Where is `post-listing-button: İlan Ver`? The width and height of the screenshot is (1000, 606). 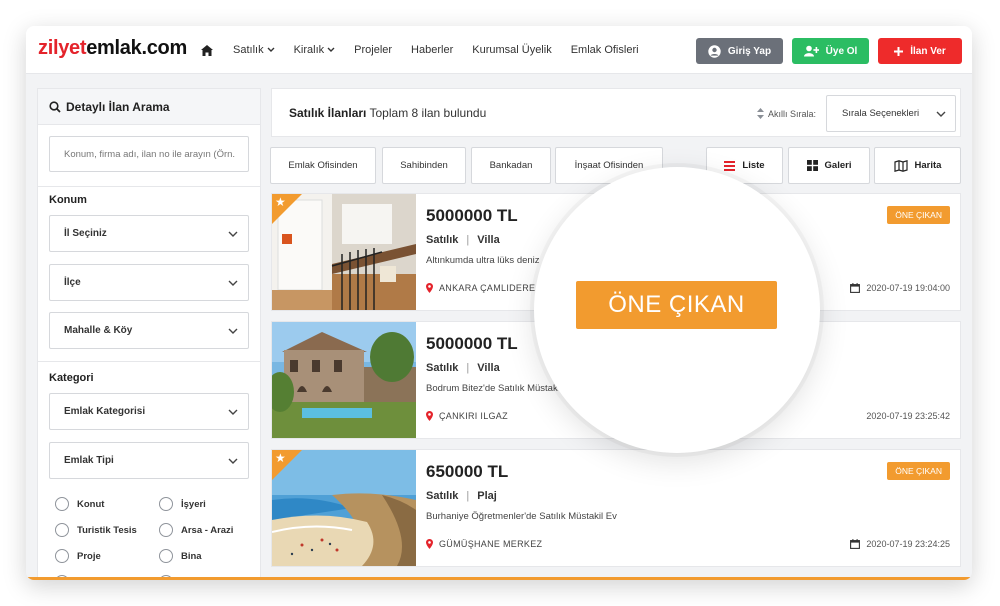
post-listing-button: İlan Ver is located at coordinates (920, 51).